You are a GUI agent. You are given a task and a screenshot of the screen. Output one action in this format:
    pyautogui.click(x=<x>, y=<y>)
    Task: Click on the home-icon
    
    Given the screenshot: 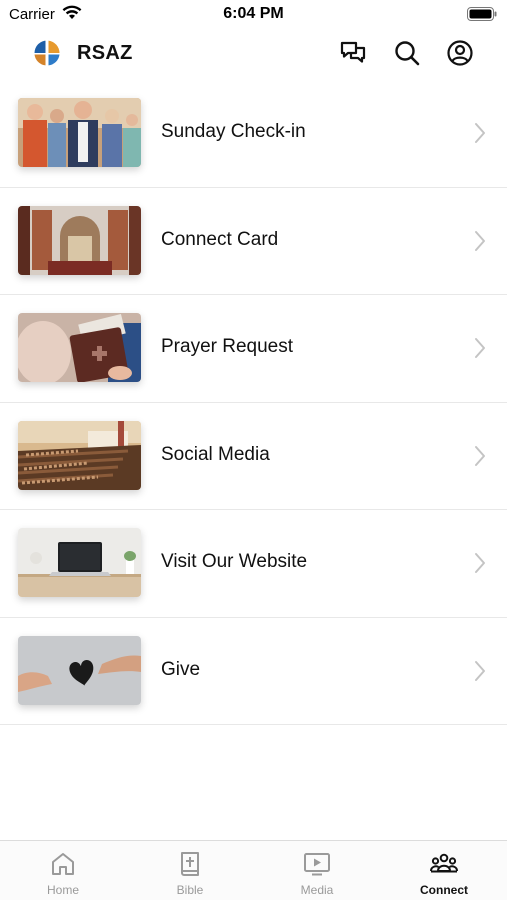 What is the action you would take?
    pyautogui.click(x=63, y=864)
    